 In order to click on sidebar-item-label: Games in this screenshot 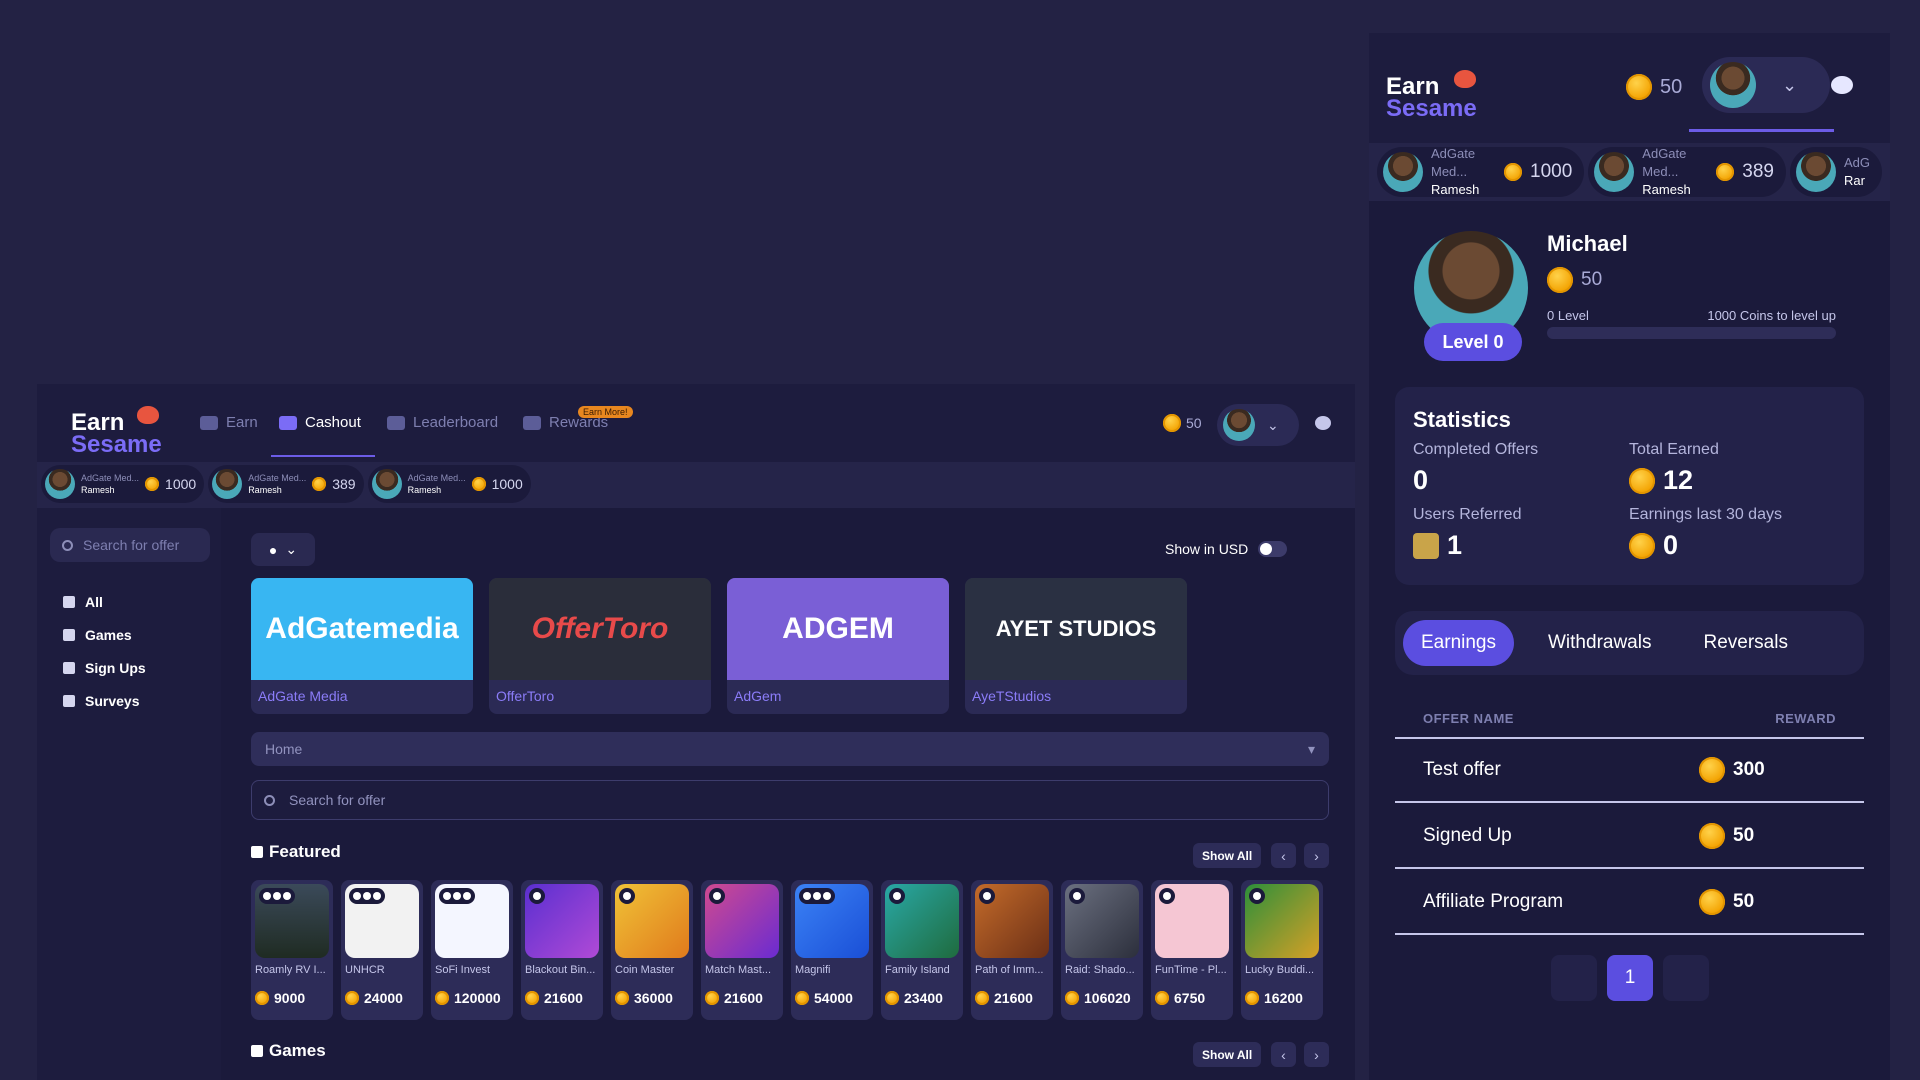, I will do `click(108, 635)`.